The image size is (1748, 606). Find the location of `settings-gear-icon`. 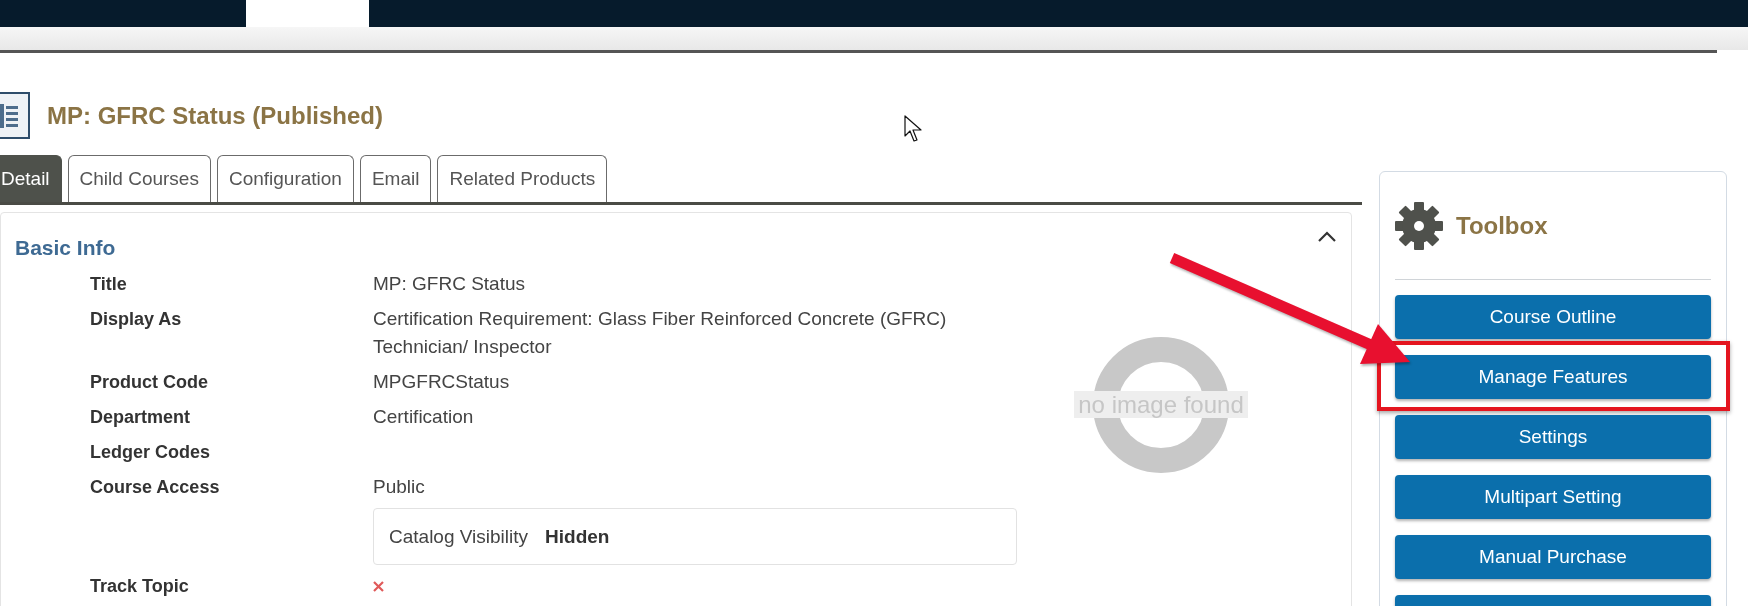

settings-gear-icon is located at coordinates (1419, 226).